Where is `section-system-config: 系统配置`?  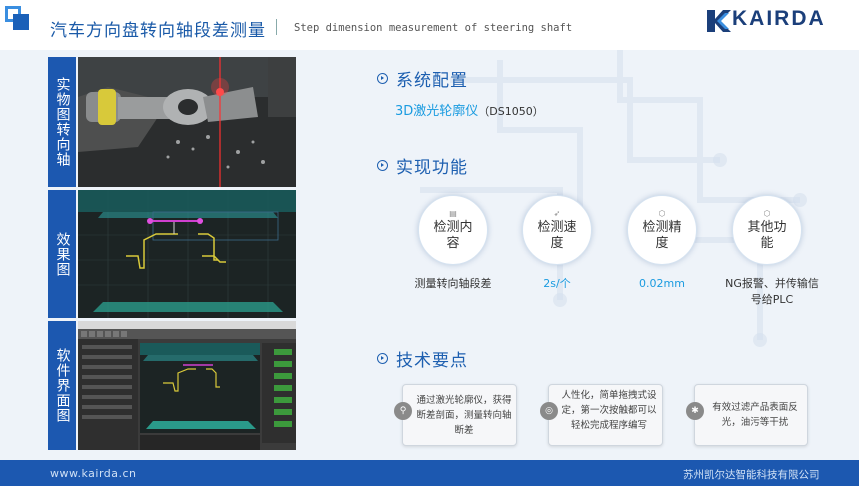 section-system-config: 系统配置 is located at coordinates (422, 78).